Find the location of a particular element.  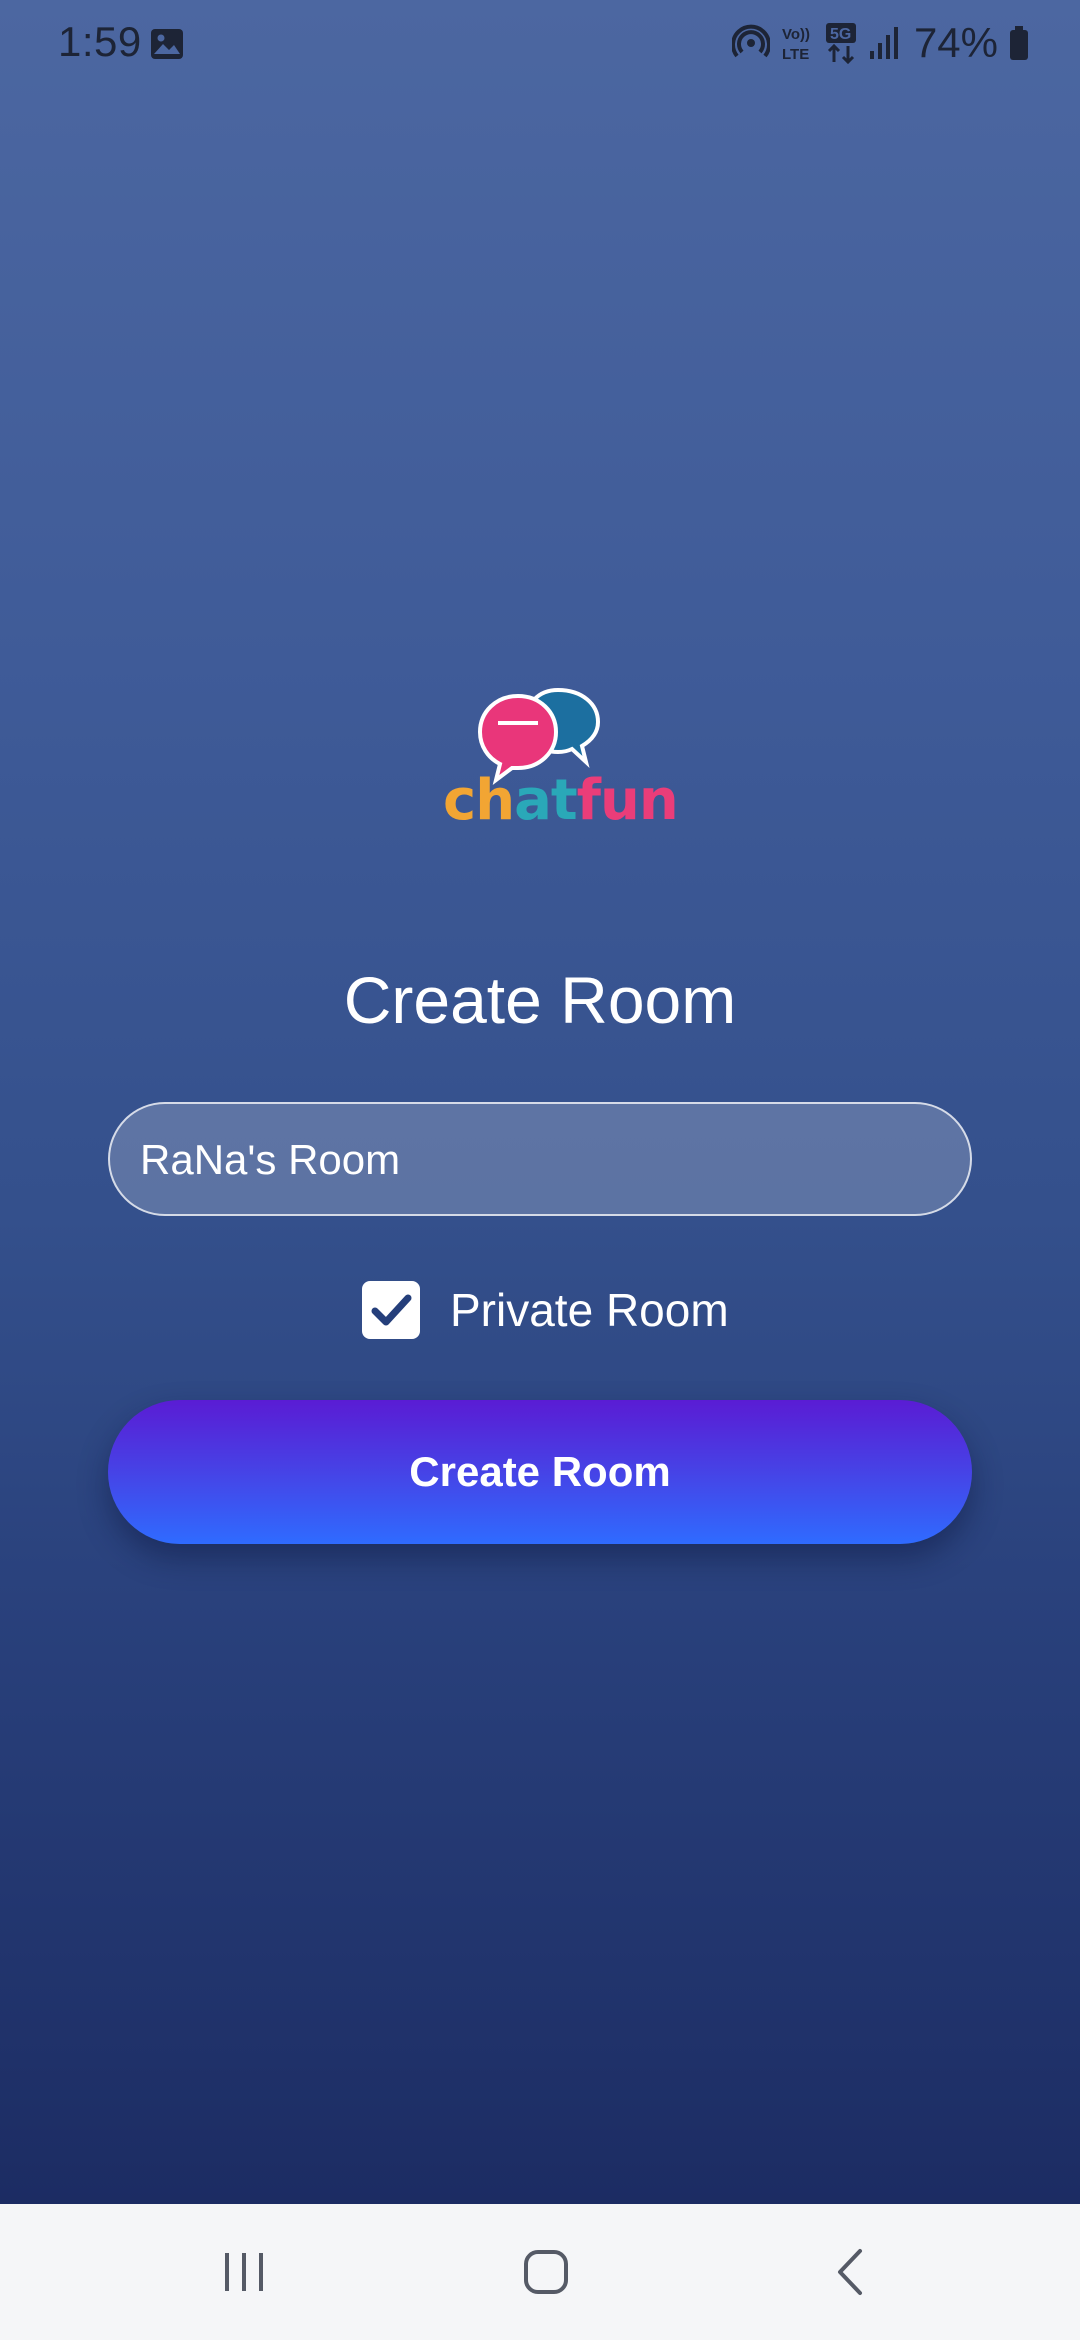

svg-text: 5G is located at coordinates (840, 34).